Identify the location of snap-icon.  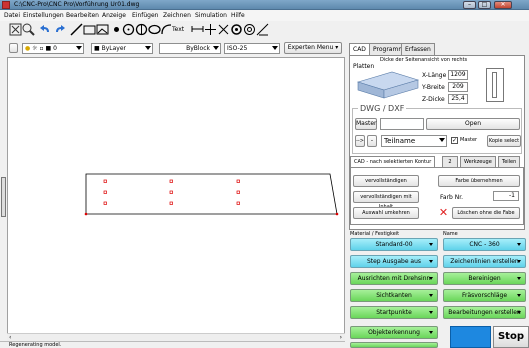
(223, 29).